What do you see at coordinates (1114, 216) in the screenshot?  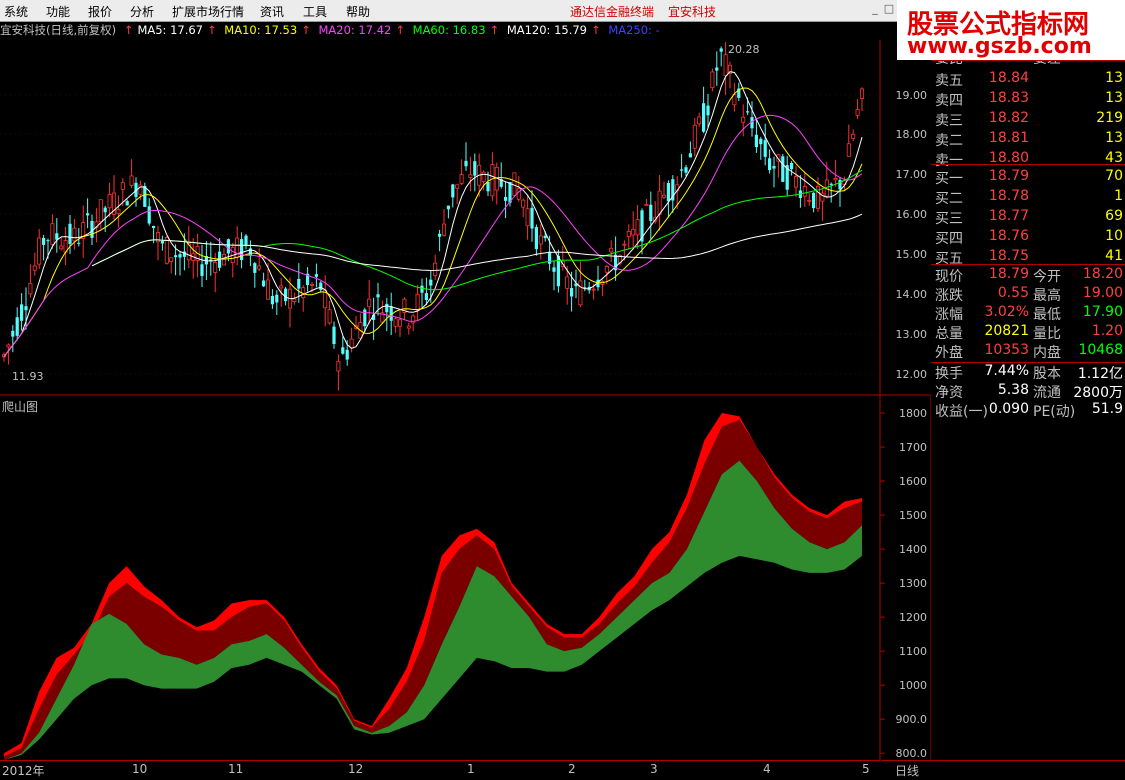 I see `quote-volume: 69` at bounding box center [1114, 216].